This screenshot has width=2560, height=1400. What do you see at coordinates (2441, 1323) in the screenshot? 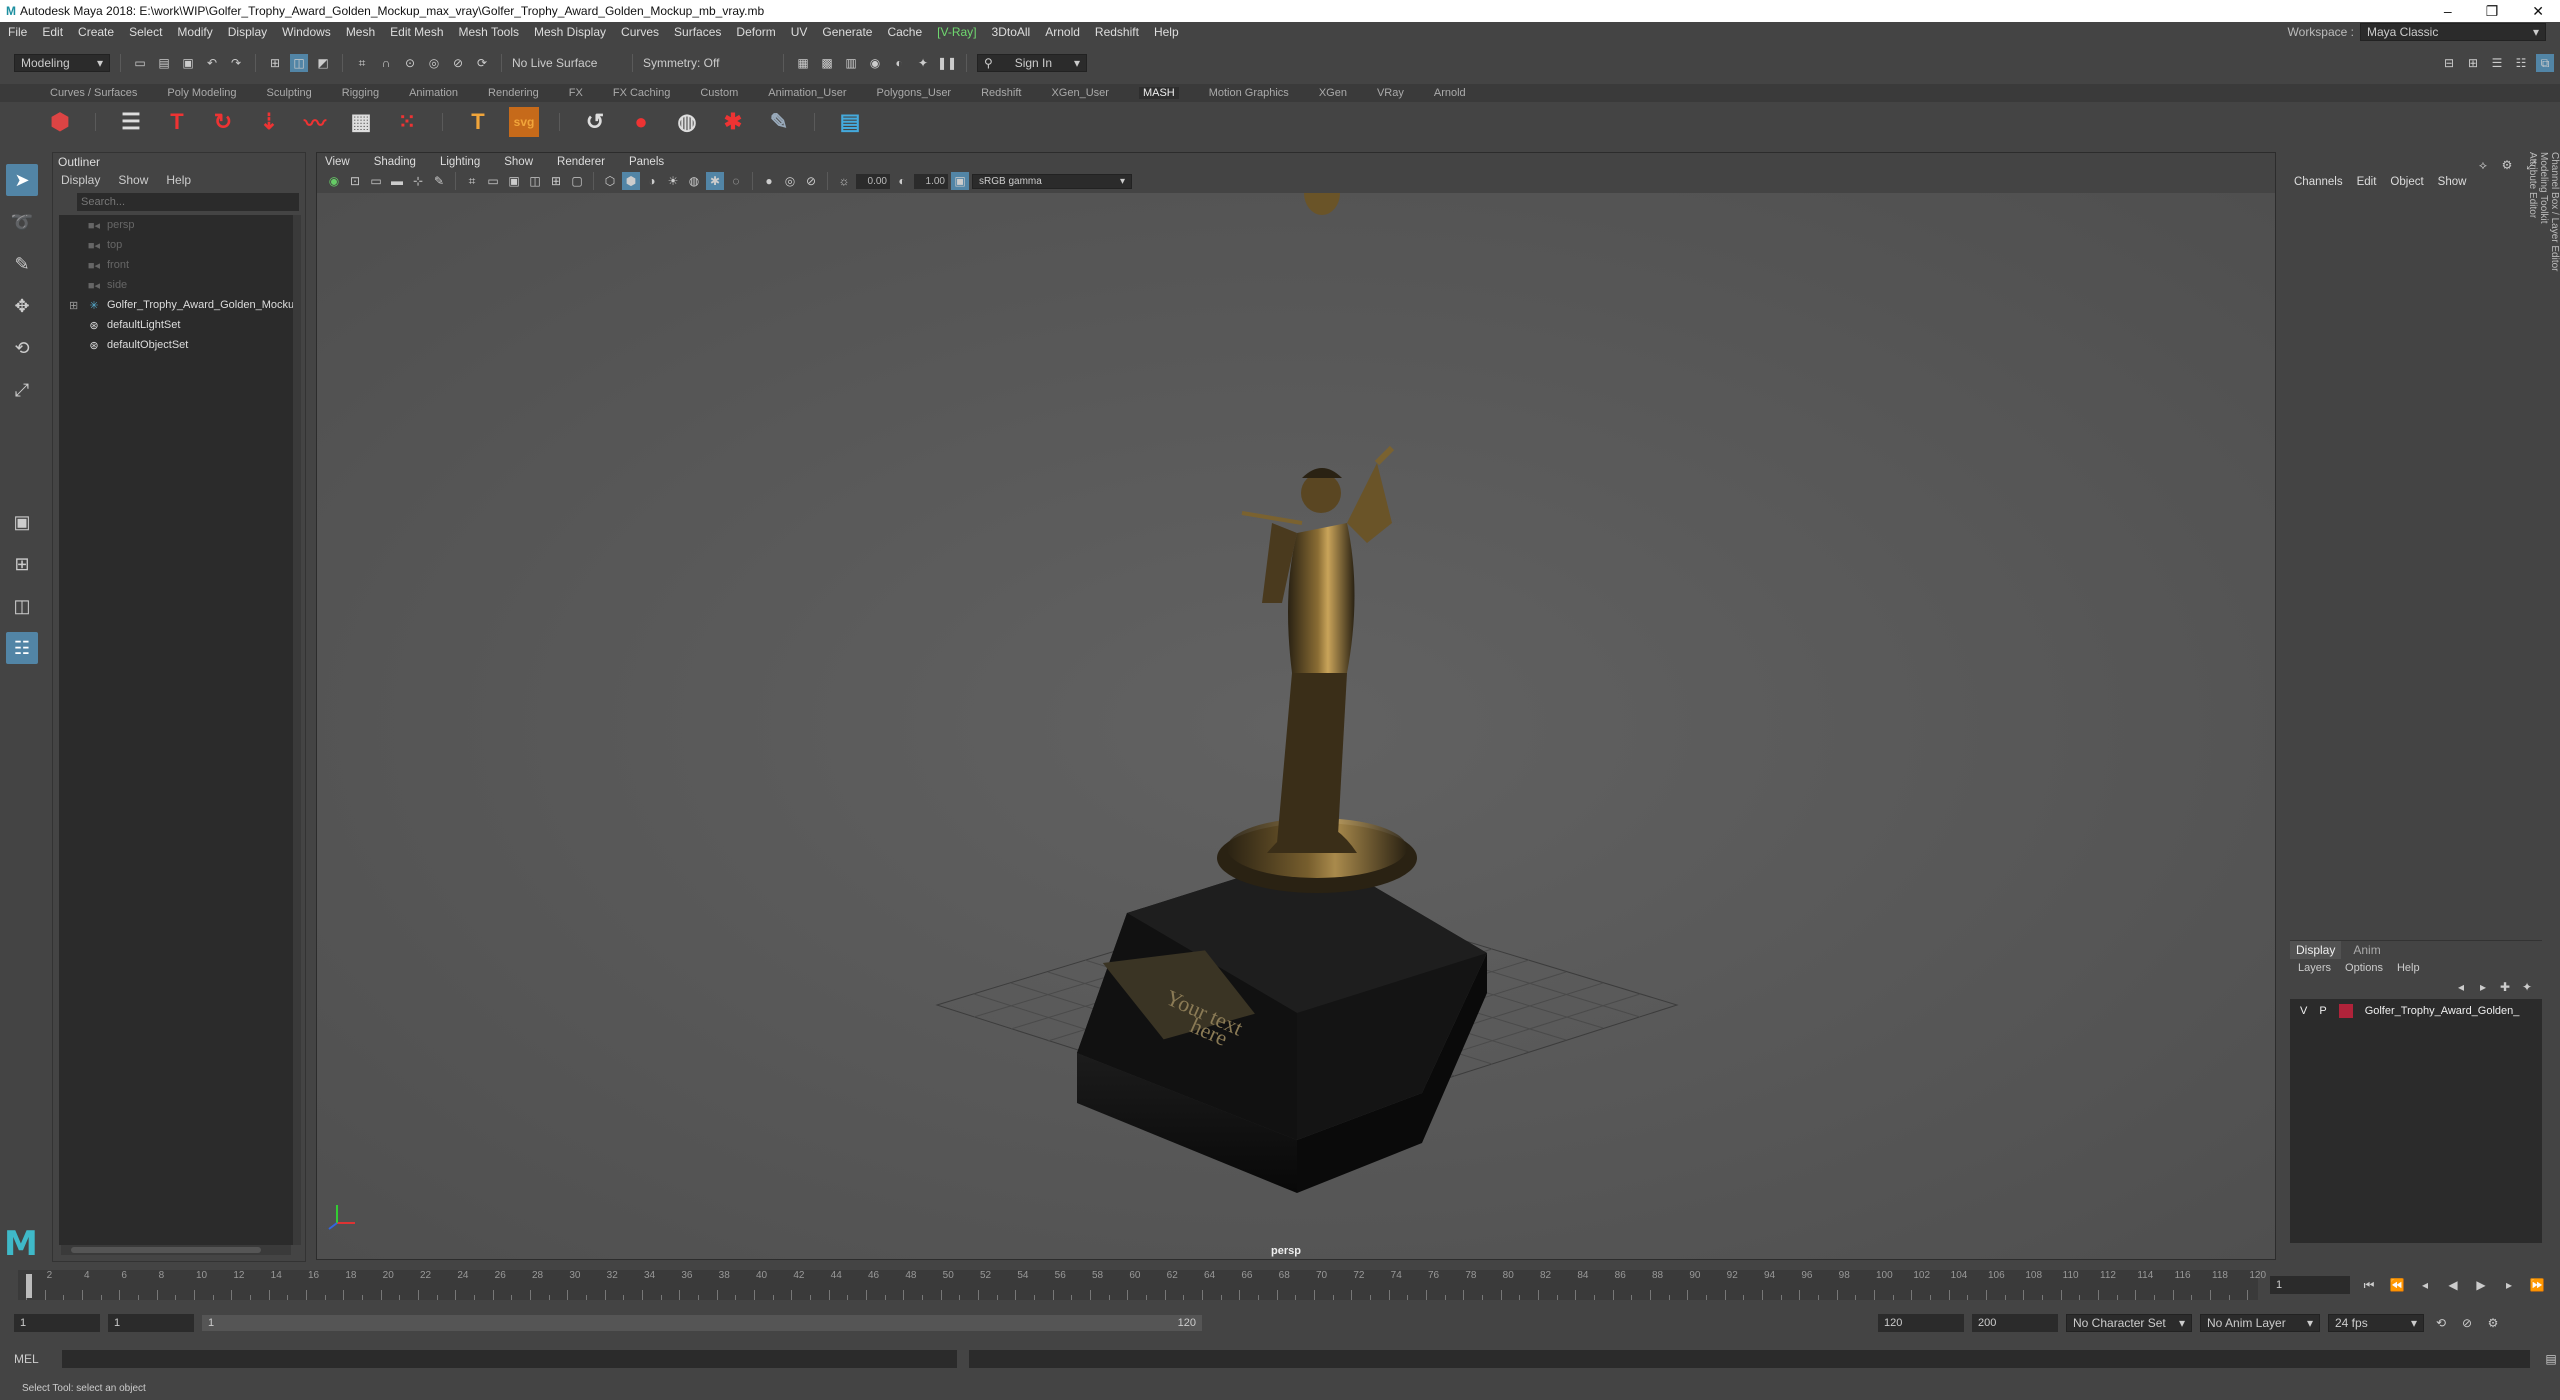
I see `loop-playback-icon: ⟲` at bounding box center [2441, 1323].